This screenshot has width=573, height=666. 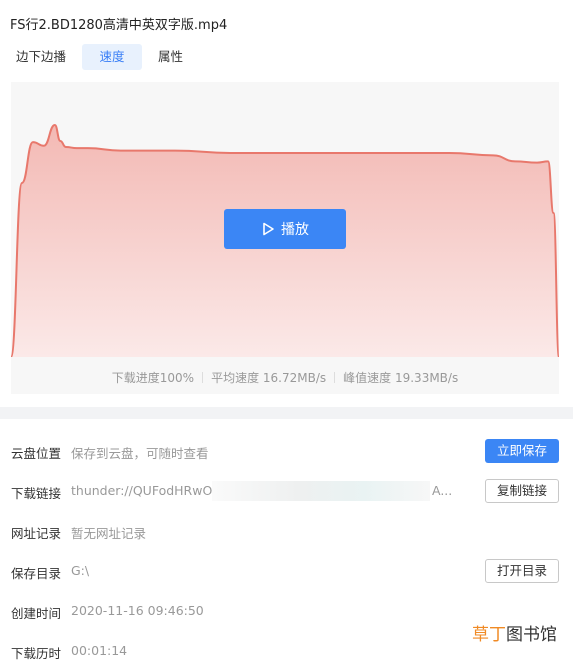 What do you see at coordinates (286, 451) in the screenshot?
I see `cloud-location-row: 云盘位置 保存到云盘，可随时查看 立即保存` at bounding box center [286, 451].